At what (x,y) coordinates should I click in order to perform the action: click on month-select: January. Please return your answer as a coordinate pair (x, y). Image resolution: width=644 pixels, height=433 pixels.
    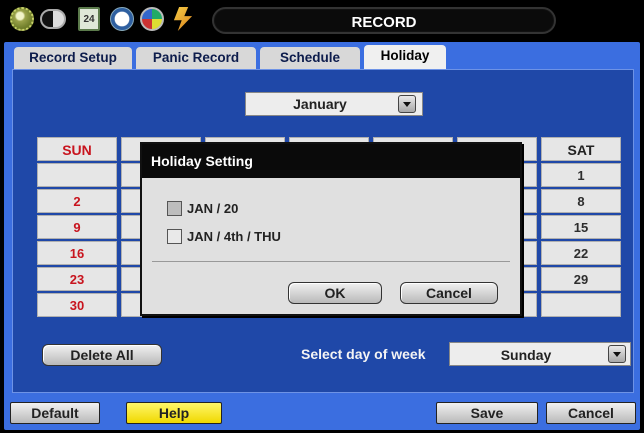
    Looking at the image, I should click on (334, 104).